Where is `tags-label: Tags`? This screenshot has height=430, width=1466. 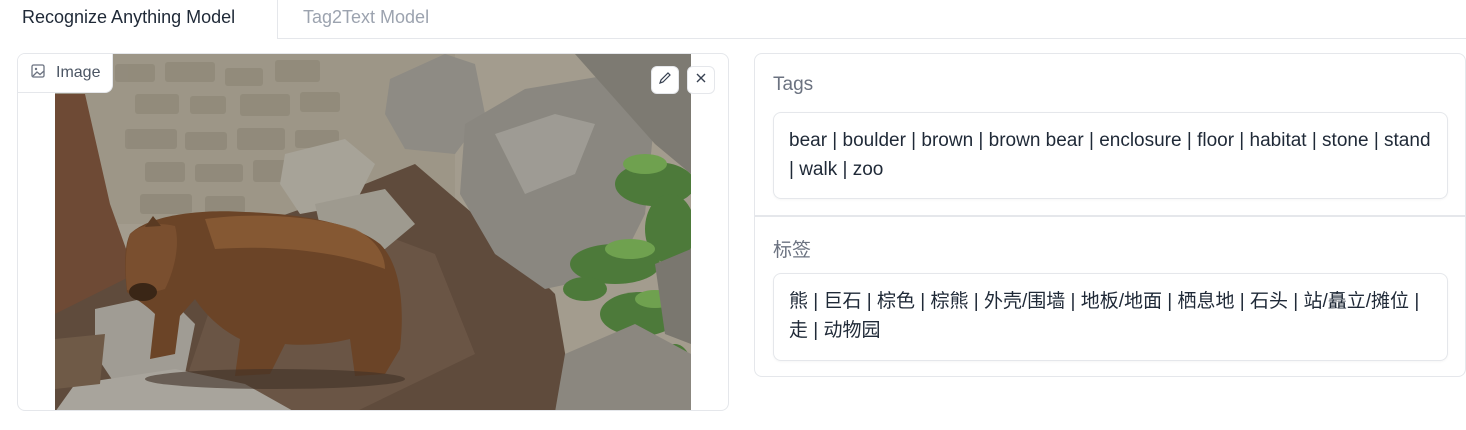
tags-label: Tags is located at coordinates (793, 84).